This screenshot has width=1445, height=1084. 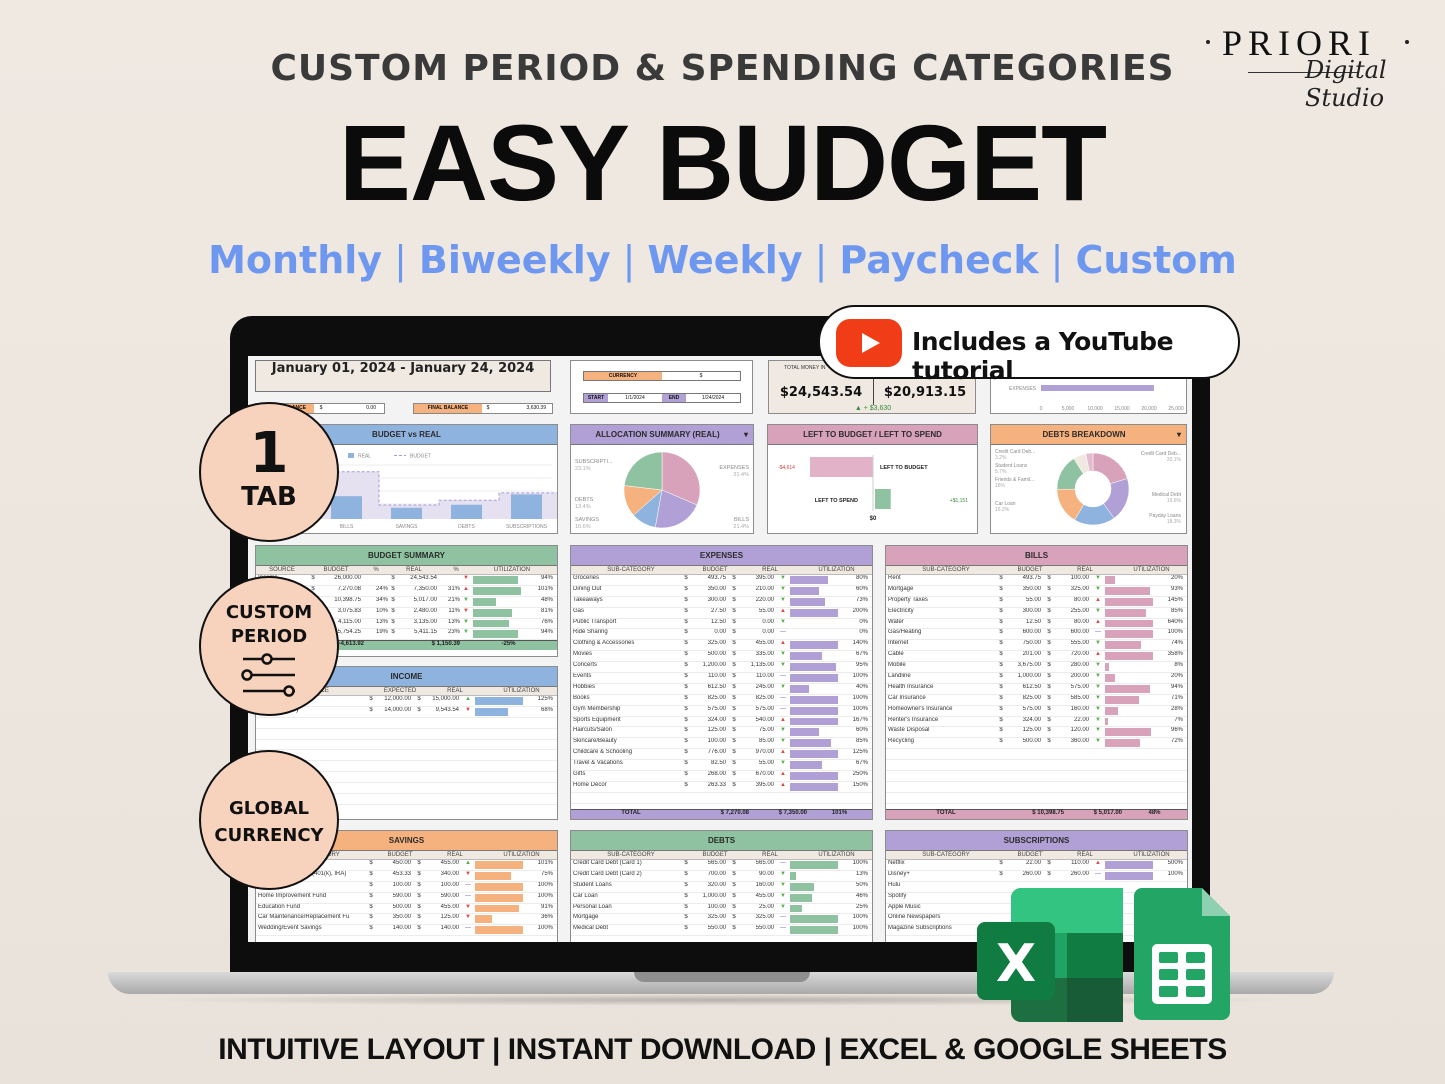 What do you see at coordinates (443, 930) in the screenshot?
I see `real-value: 140.00` at bounding box center [443, 930].